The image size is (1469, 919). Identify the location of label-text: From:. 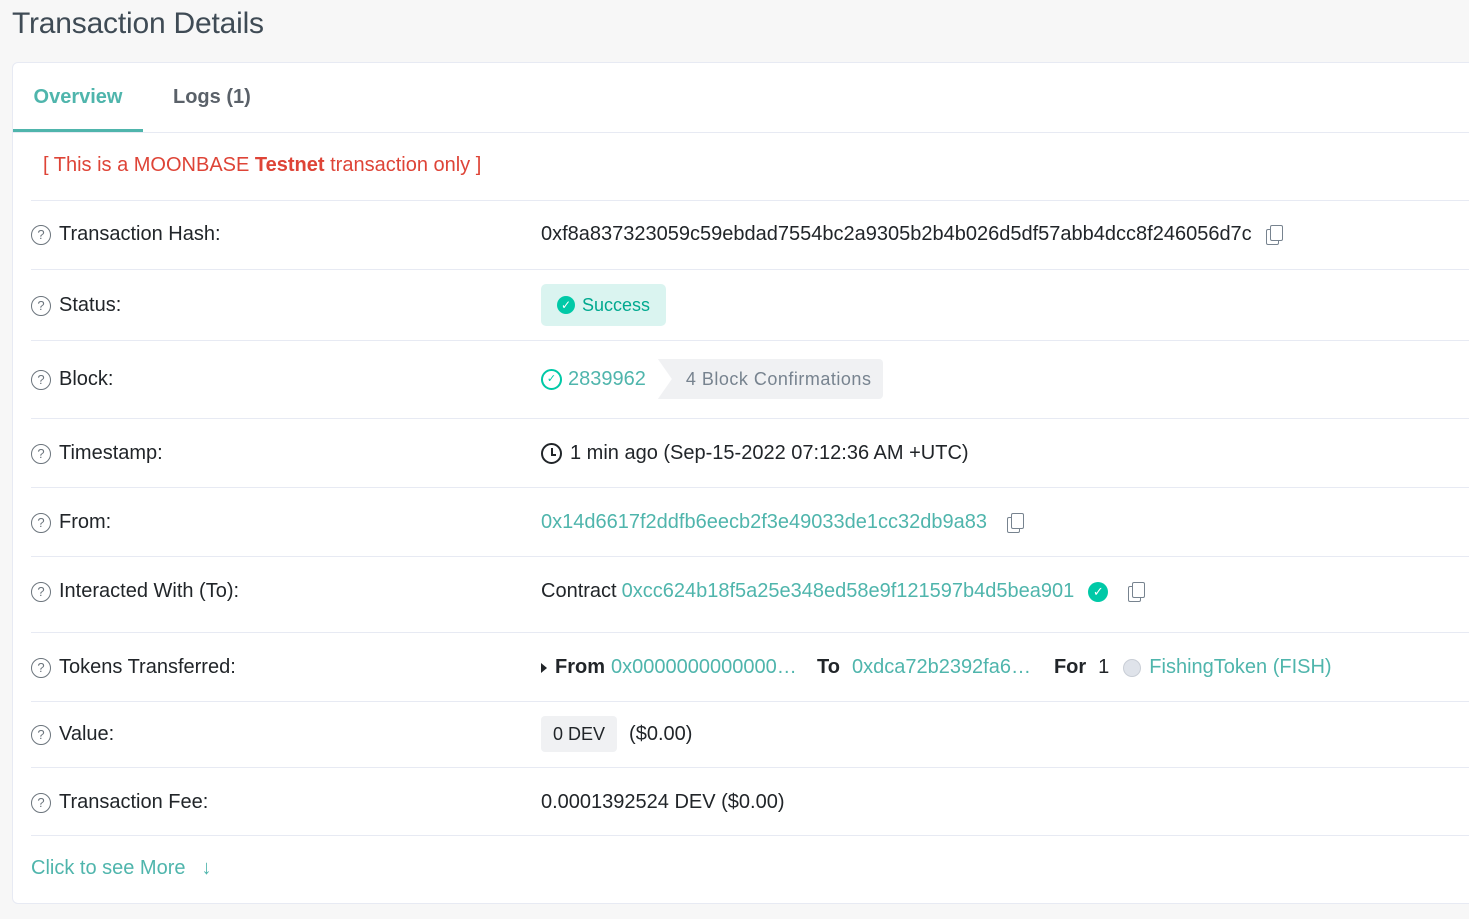
(85, 522).